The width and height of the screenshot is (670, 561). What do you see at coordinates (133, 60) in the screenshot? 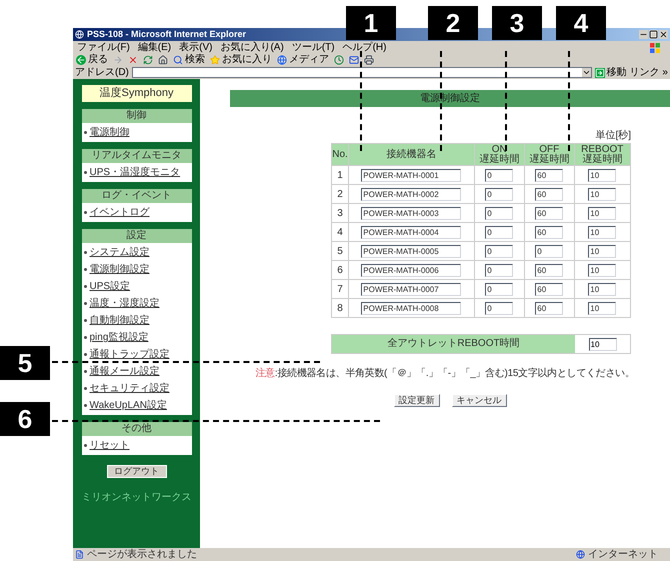
I see `stop-icon` at bounding box center [133, 60].